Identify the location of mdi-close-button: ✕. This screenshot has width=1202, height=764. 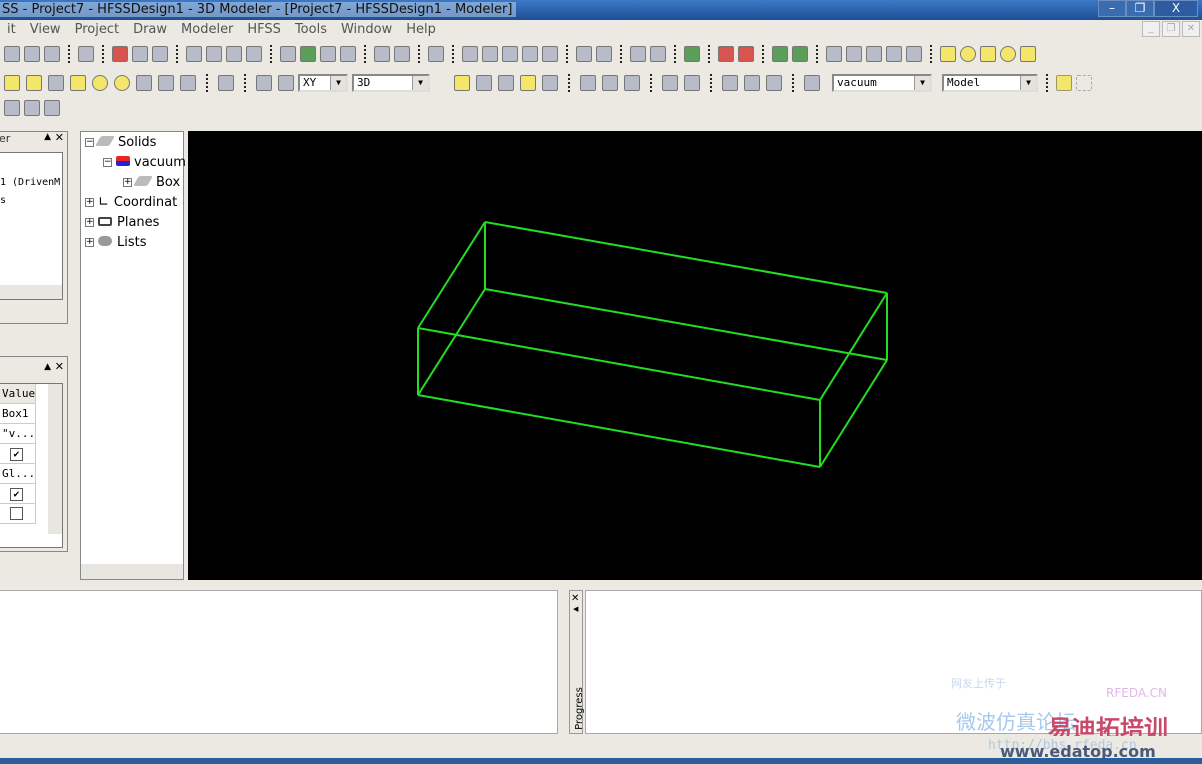
(1191, 29).